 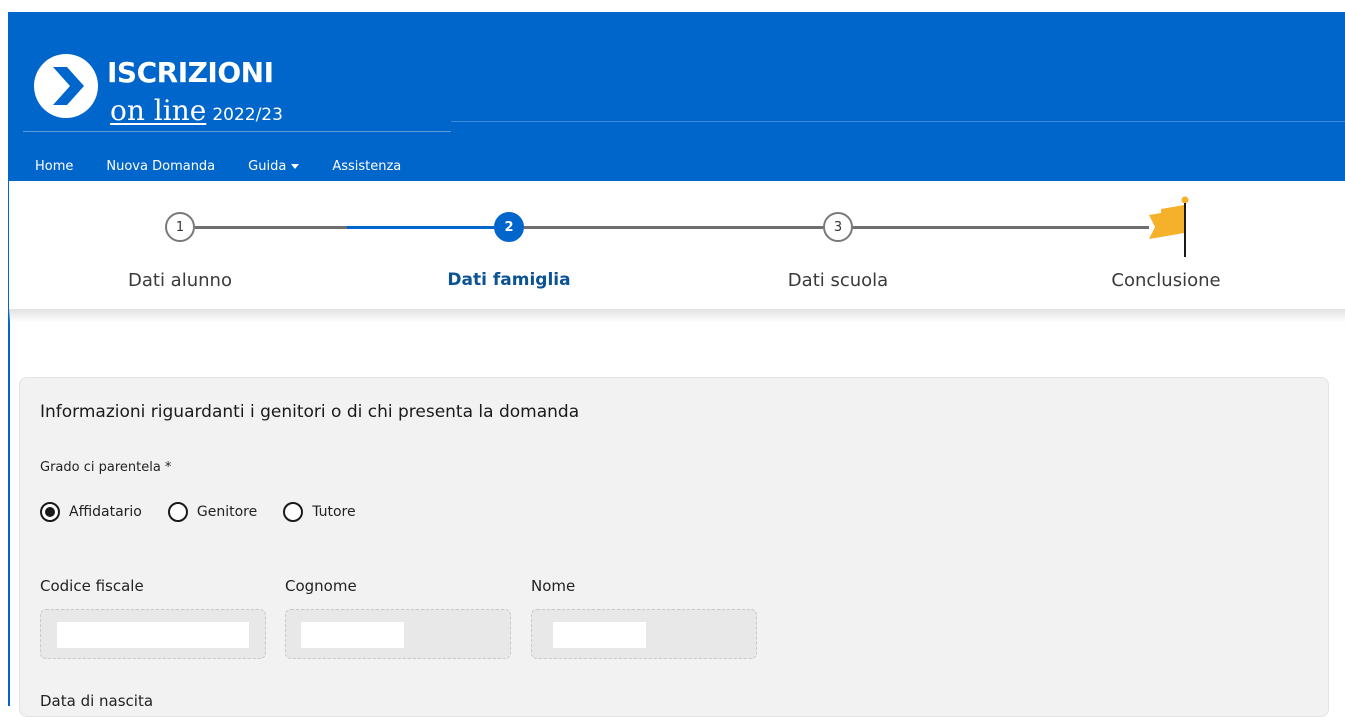 I want to click on nav-assistenza: Assistenza, so click(x=366, y=166).